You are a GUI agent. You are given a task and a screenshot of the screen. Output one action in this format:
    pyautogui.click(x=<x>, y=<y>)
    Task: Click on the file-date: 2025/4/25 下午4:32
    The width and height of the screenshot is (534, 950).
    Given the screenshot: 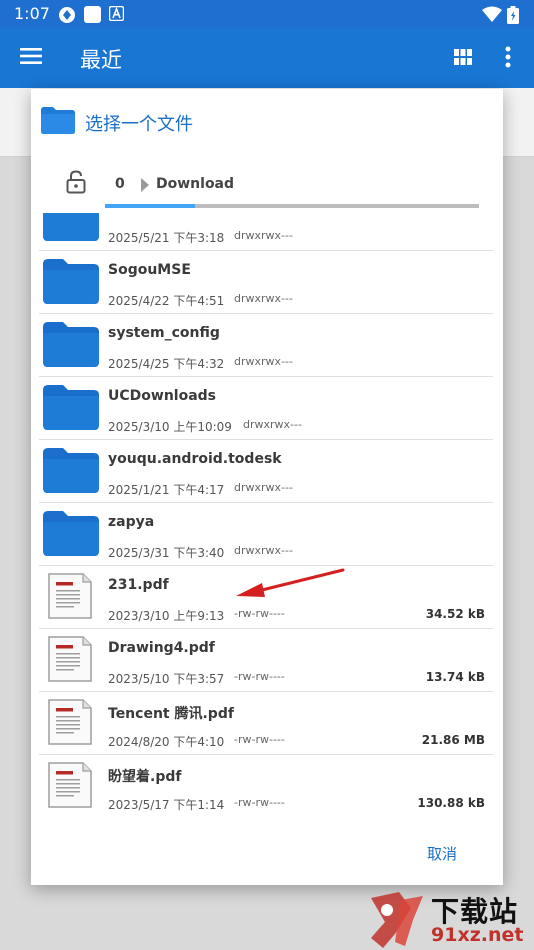 What is the action you would take?
    pyautogui.click(x=166, y=364)
    